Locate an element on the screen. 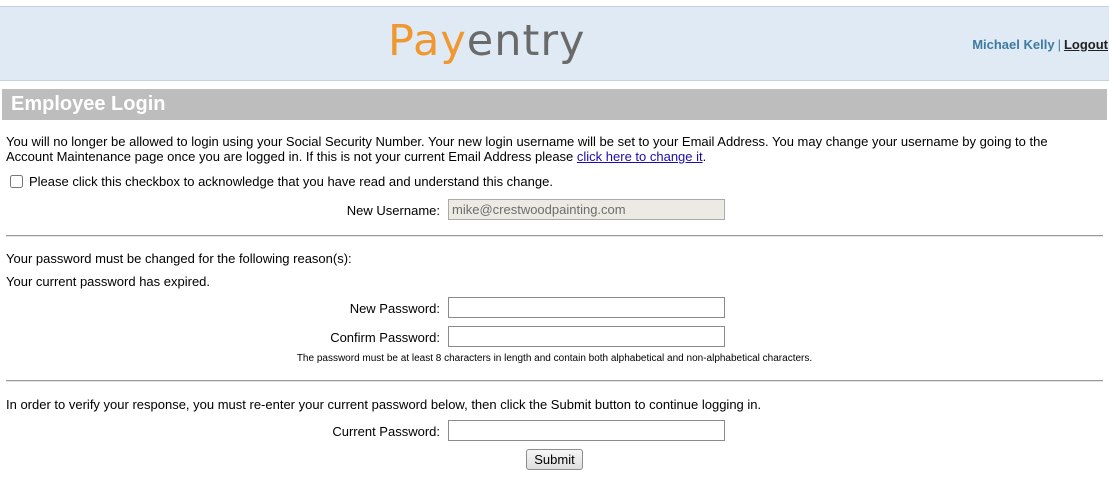 The width and height of the screenshot is (1109, 498). new-username-field is located at coordinates (586, 209).